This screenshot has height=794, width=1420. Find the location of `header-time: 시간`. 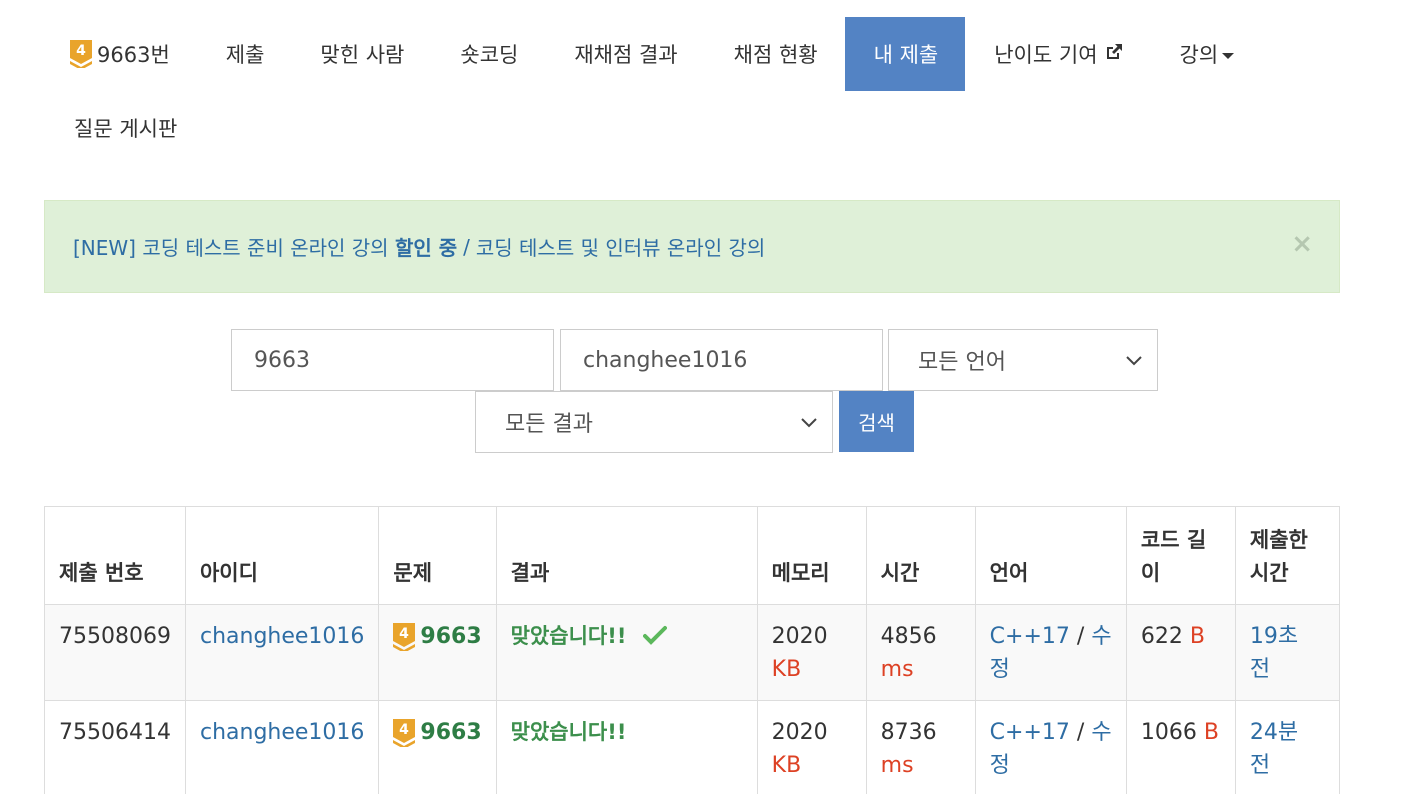

header-time: 시간 is located at coordinates (920, 555).